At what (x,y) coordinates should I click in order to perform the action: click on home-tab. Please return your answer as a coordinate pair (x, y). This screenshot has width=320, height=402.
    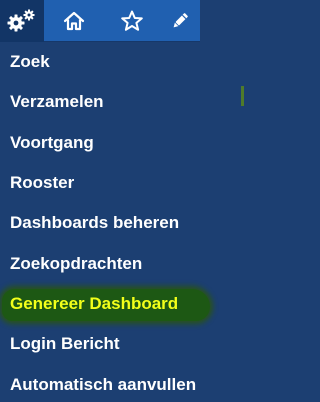
    Looking at the image, I should click on (74, 21).